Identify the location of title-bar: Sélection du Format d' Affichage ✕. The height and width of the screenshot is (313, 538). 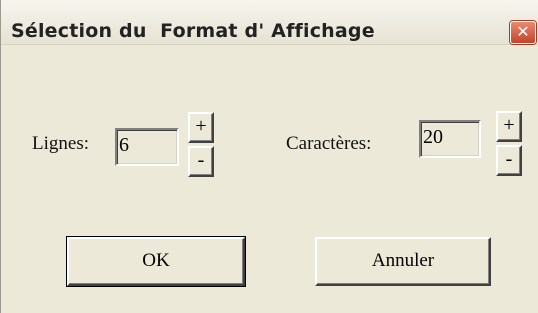
(269, 22).